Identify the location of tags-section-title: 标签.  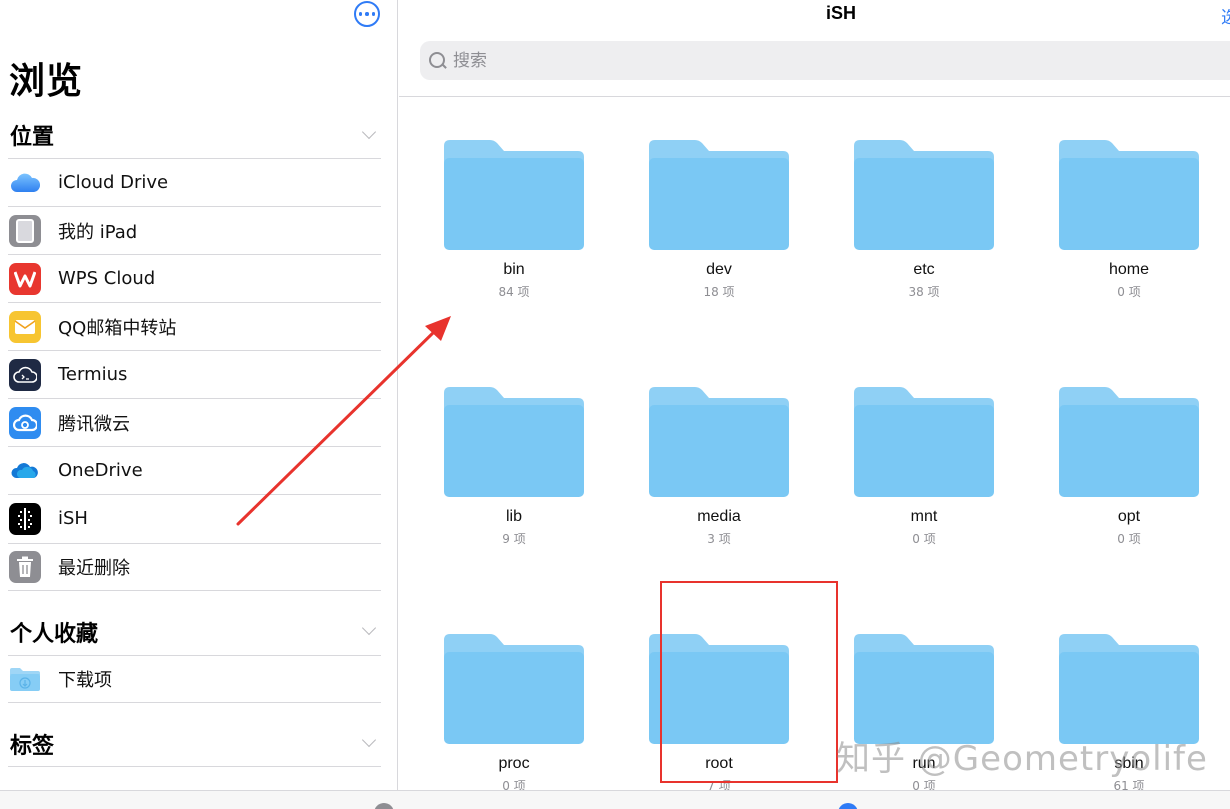
(32, 744).